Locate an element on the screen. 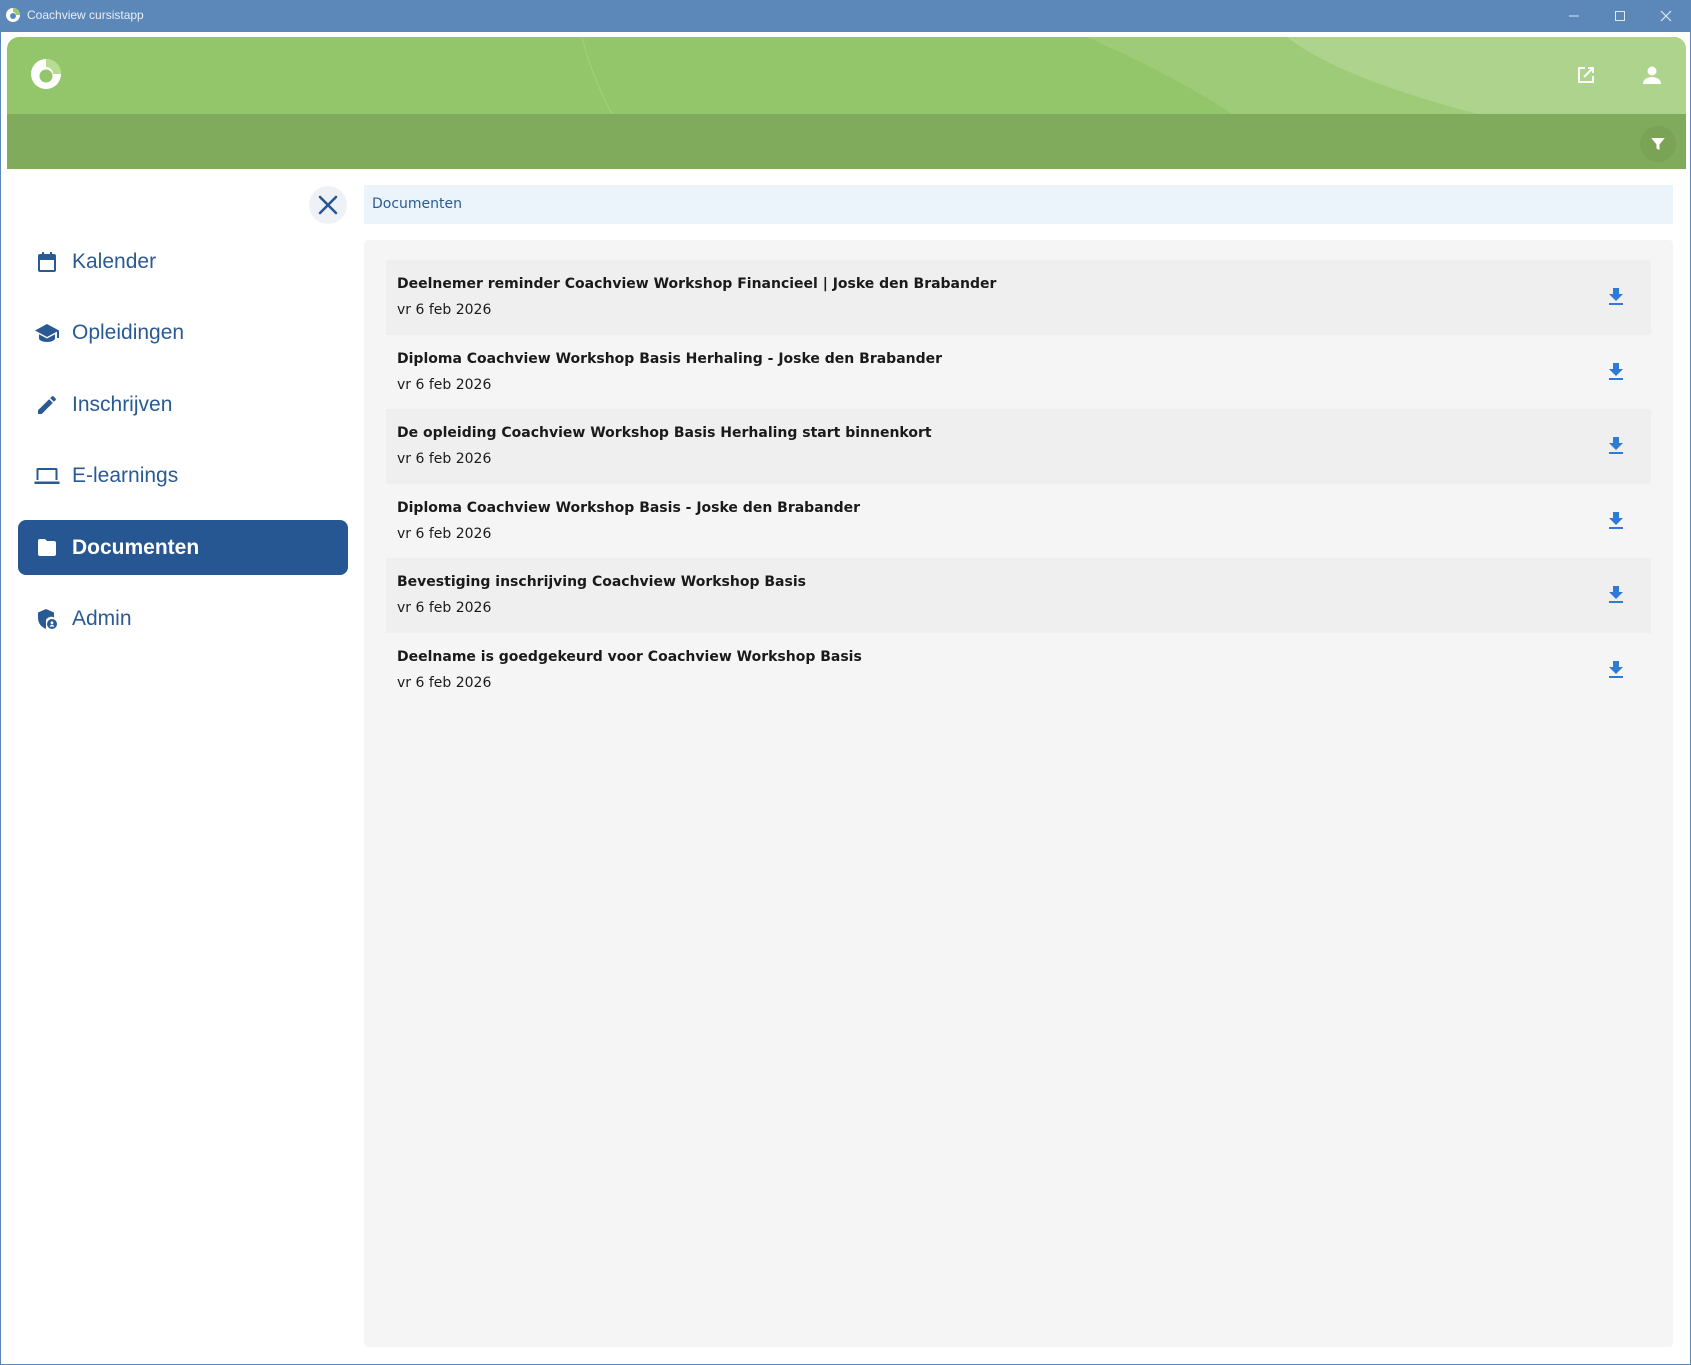  minimize-button is located at coordinates (1574, 16).